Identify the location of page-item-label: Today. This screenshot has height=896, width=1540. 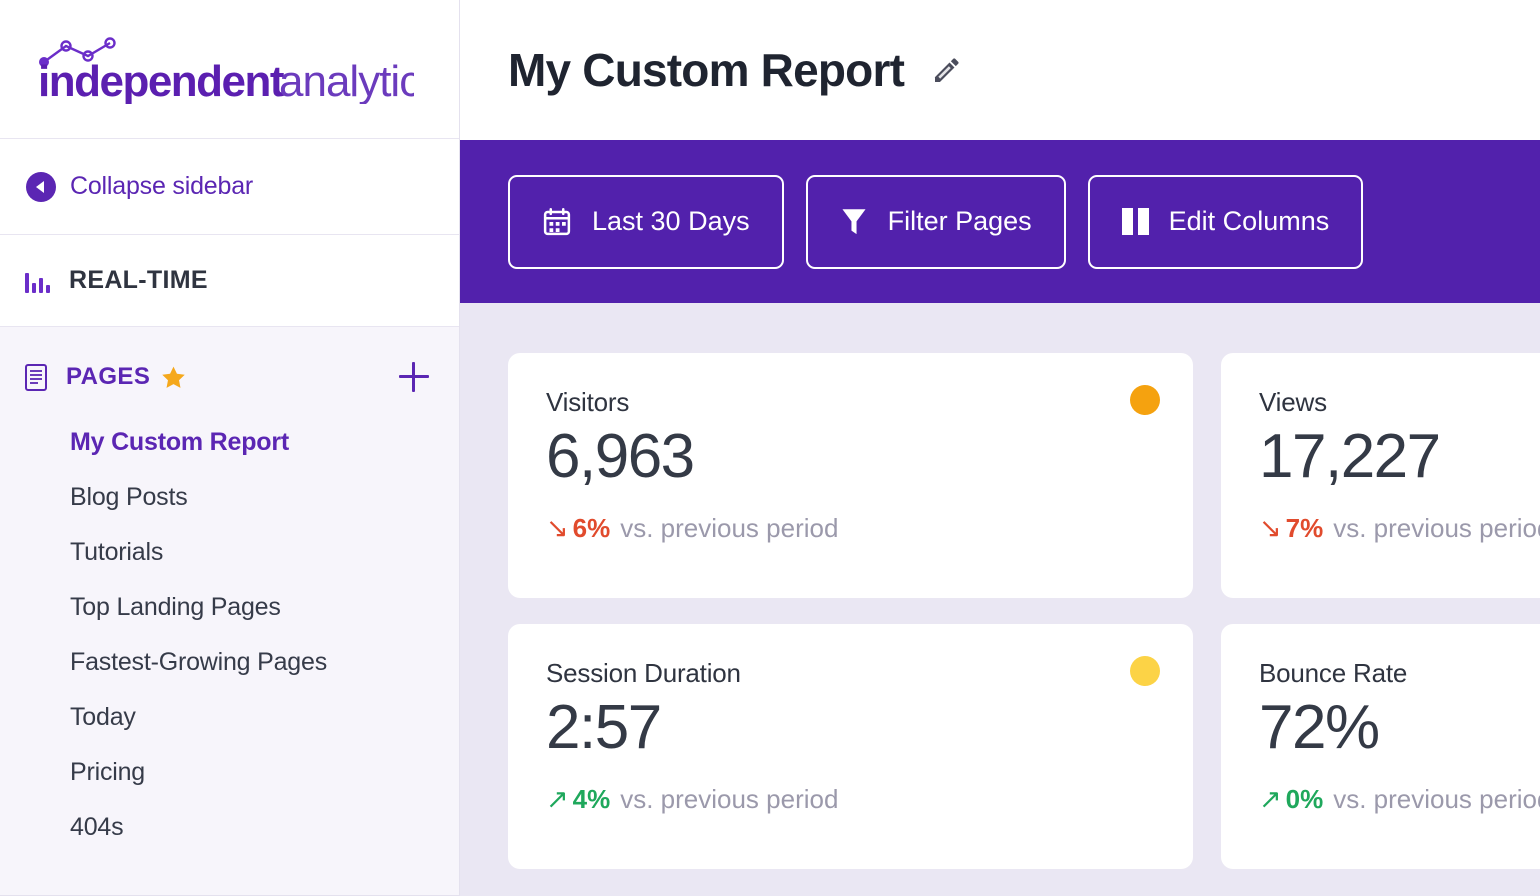
(103, 717).